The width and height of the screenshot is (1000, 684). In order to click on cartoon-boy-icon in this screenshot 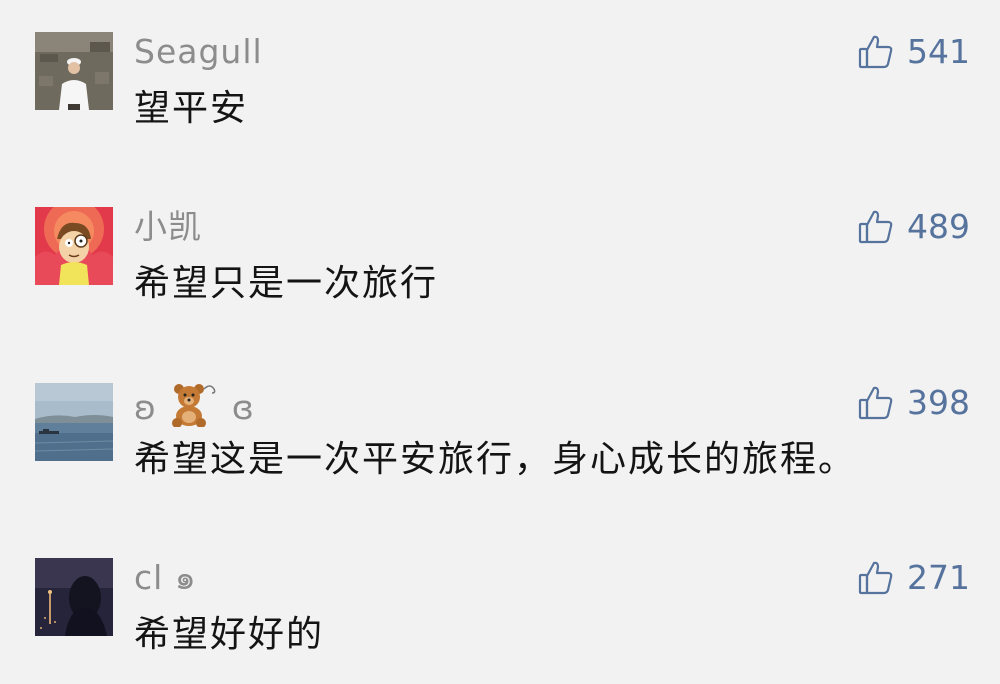, I will do `click(74, 246)`.